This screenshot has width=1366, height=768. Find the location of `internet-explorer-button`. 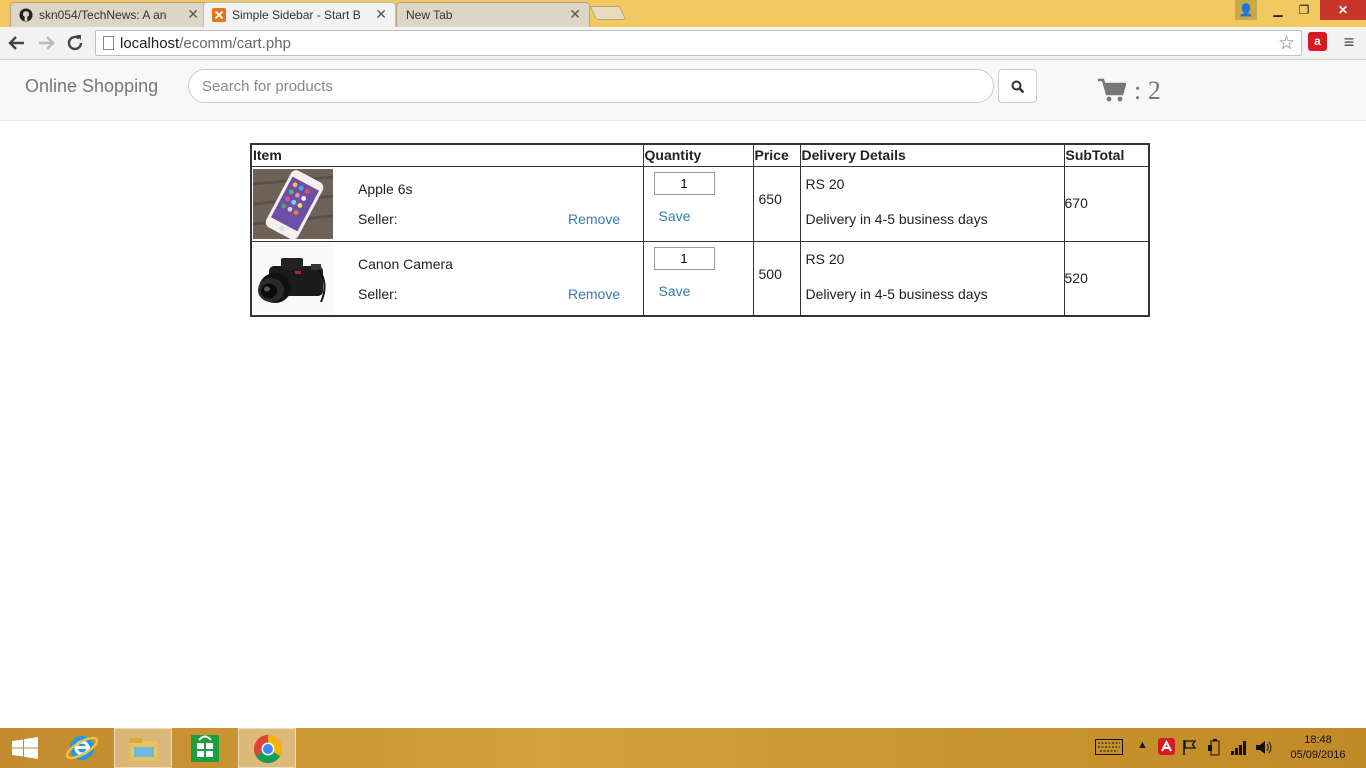

internet-explorer-button is located at coordinates (82, 748).